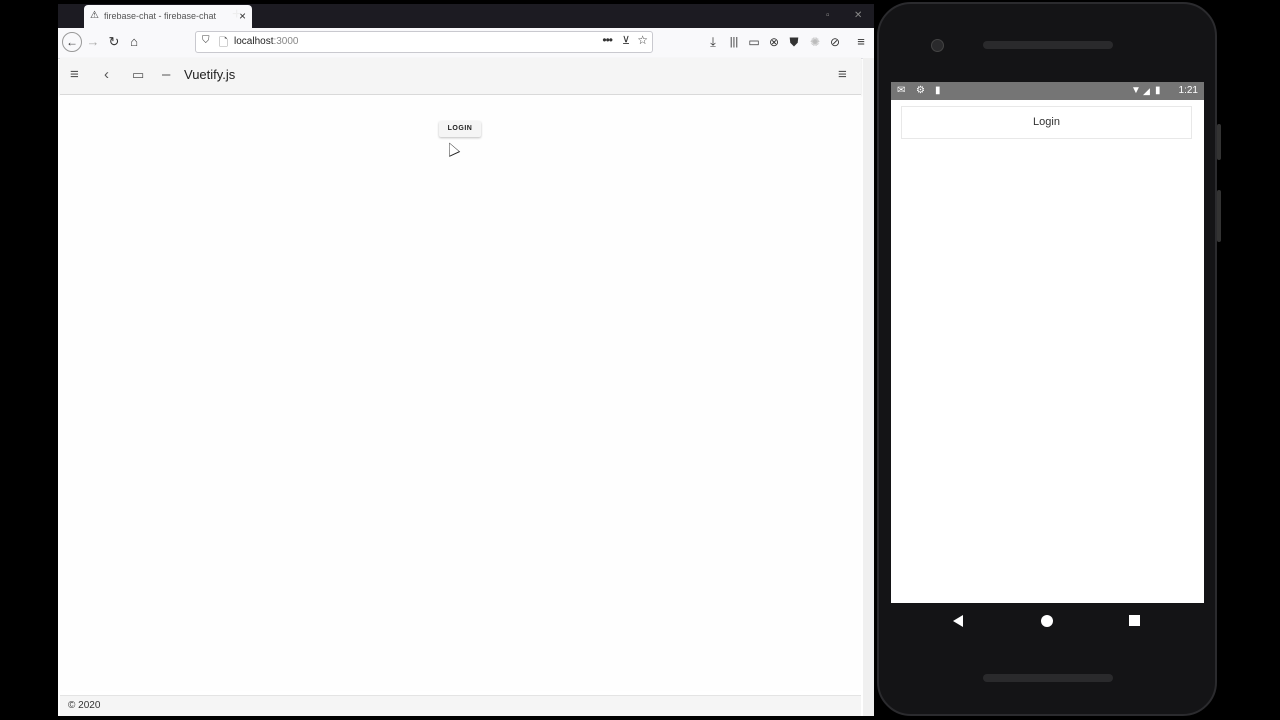 This screenshot has height=720, width=1280. What do you see at coordinates (734, 42) in the screenshot?
I see `library-icon: |||` at bounding box center [734, 42].